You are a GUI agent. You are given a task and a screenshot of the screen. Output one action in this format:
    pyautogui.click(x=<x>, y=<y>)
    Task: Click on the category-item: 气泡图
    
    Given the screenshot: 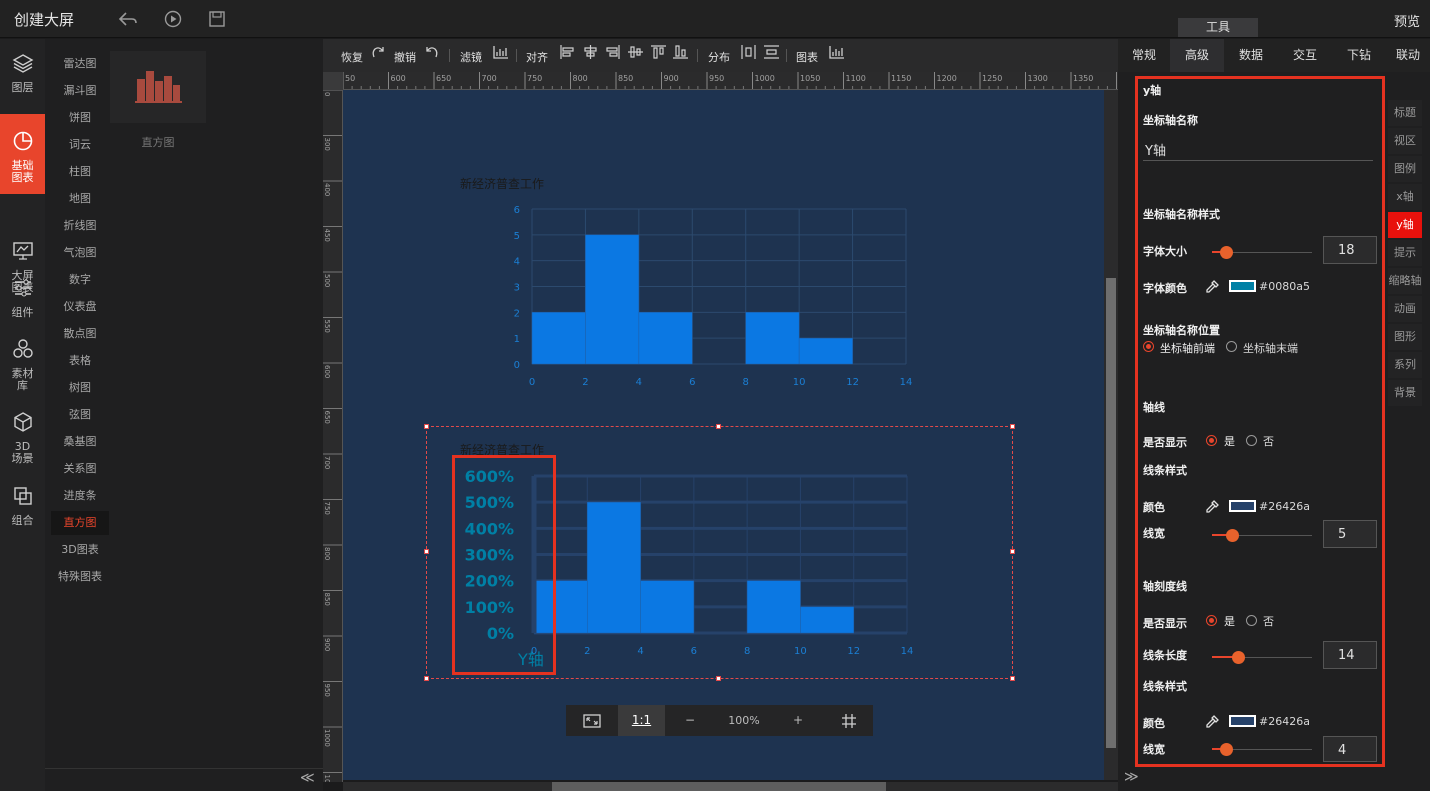 What is the action you would take?
    pyautogui.click(x=80, y=253)
    